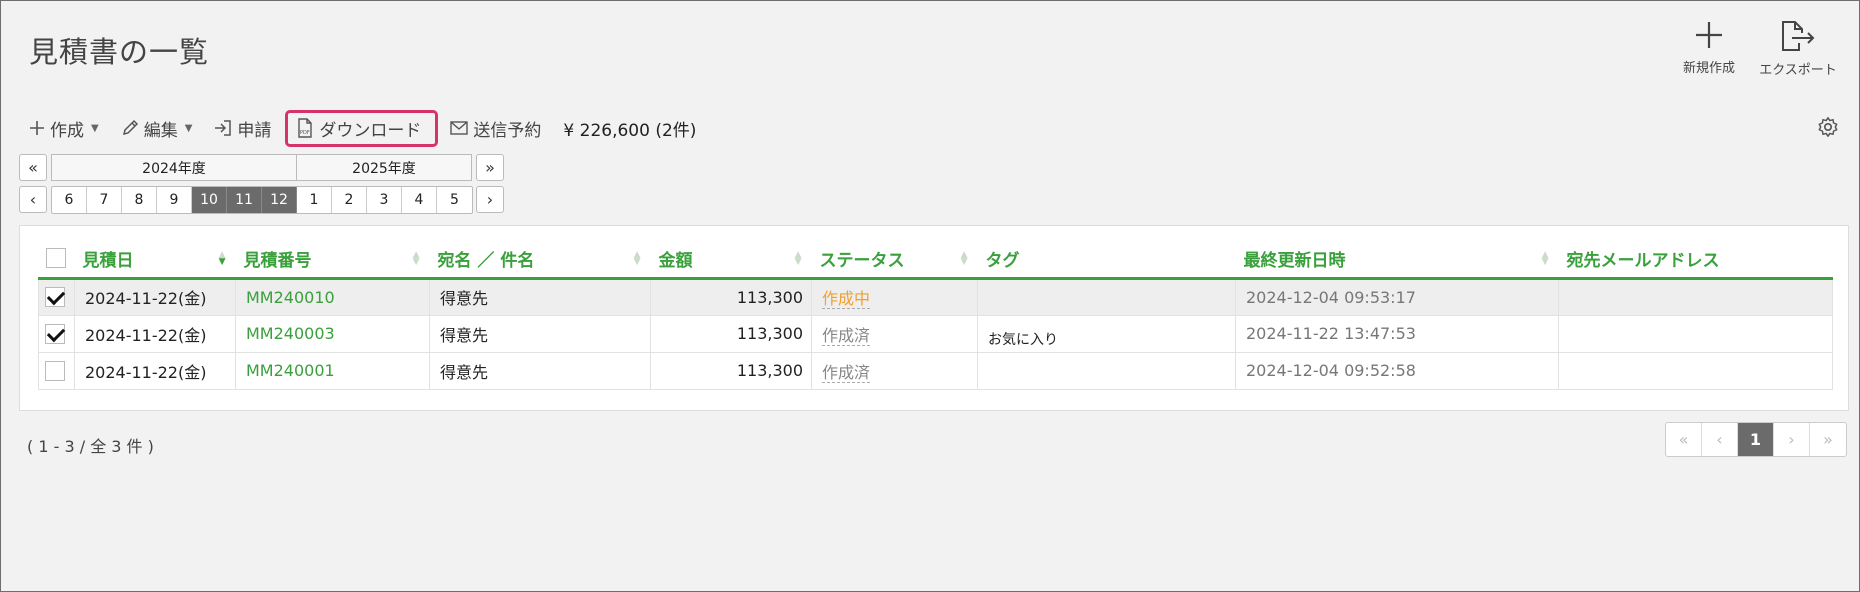 This screenshot has height=592, width=1860. Describe the element at coordinates (33, 167) in the screenshot. I see `first-year-button: «` at that location.